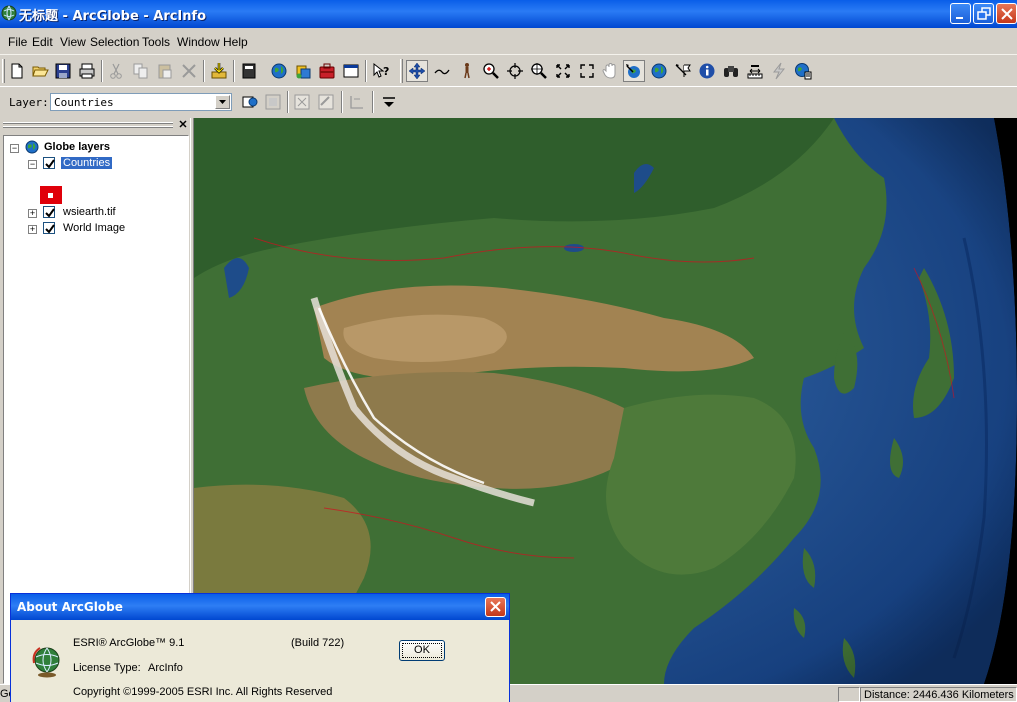 Image resolution: width=1017 pixels, height=702 pixels. I want to click on menu-view: View, so click(73, 42).